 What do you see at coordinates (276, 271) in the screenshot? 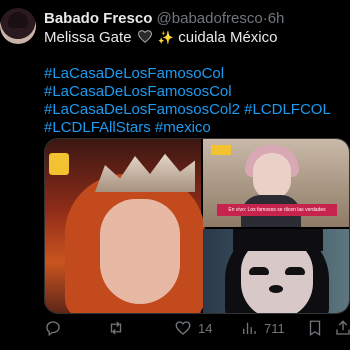
I see `media-image-makeup` at bounding box center [276, 271].